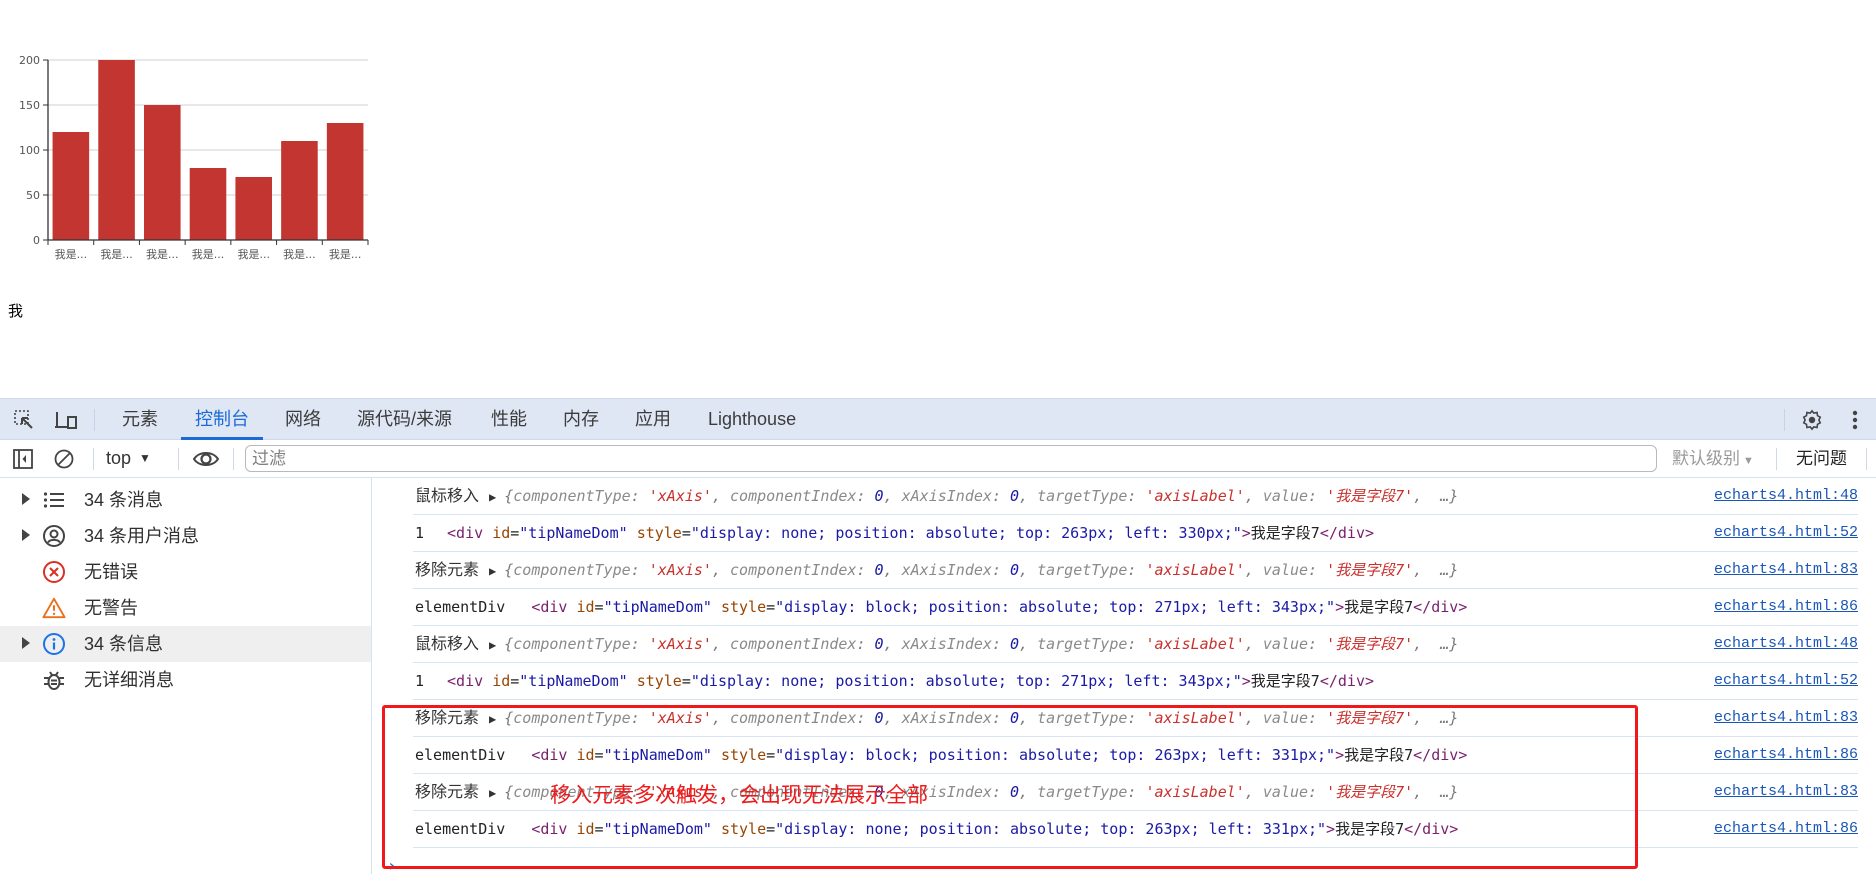 The image size is (1876, 875). Describe the element at coordinates (303, 419) in the screenshot. I see `tab-2: 网络` at that location.